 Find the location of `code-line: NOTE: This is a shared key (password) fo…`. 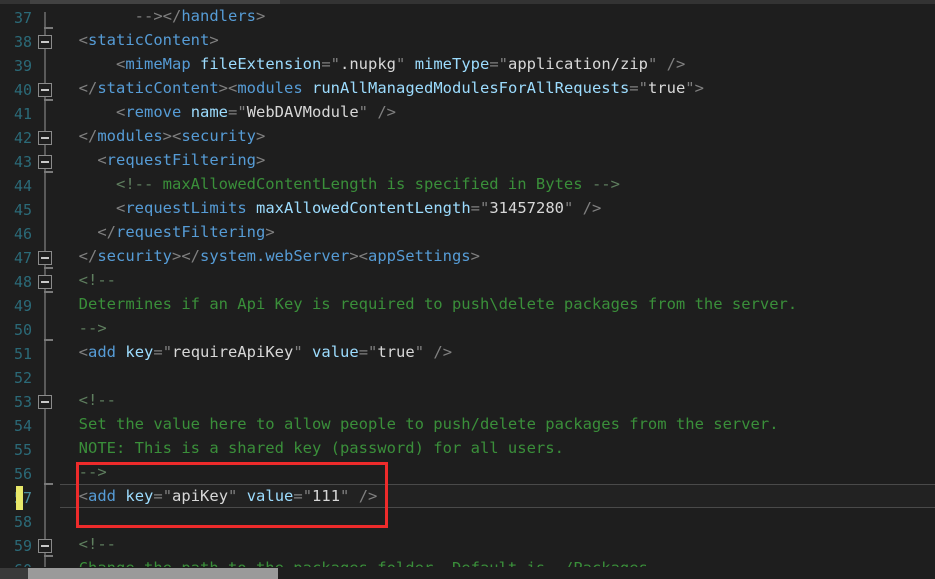

code-line: NOTE: This is a shared key (password) fo… is located at coordinates (497, 448).